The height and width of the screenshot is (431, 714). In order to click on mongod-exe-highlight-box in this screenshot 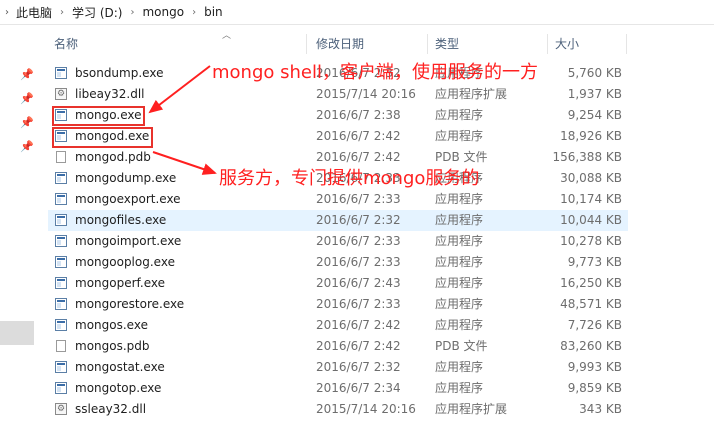, I will do `click(102, 137)`.